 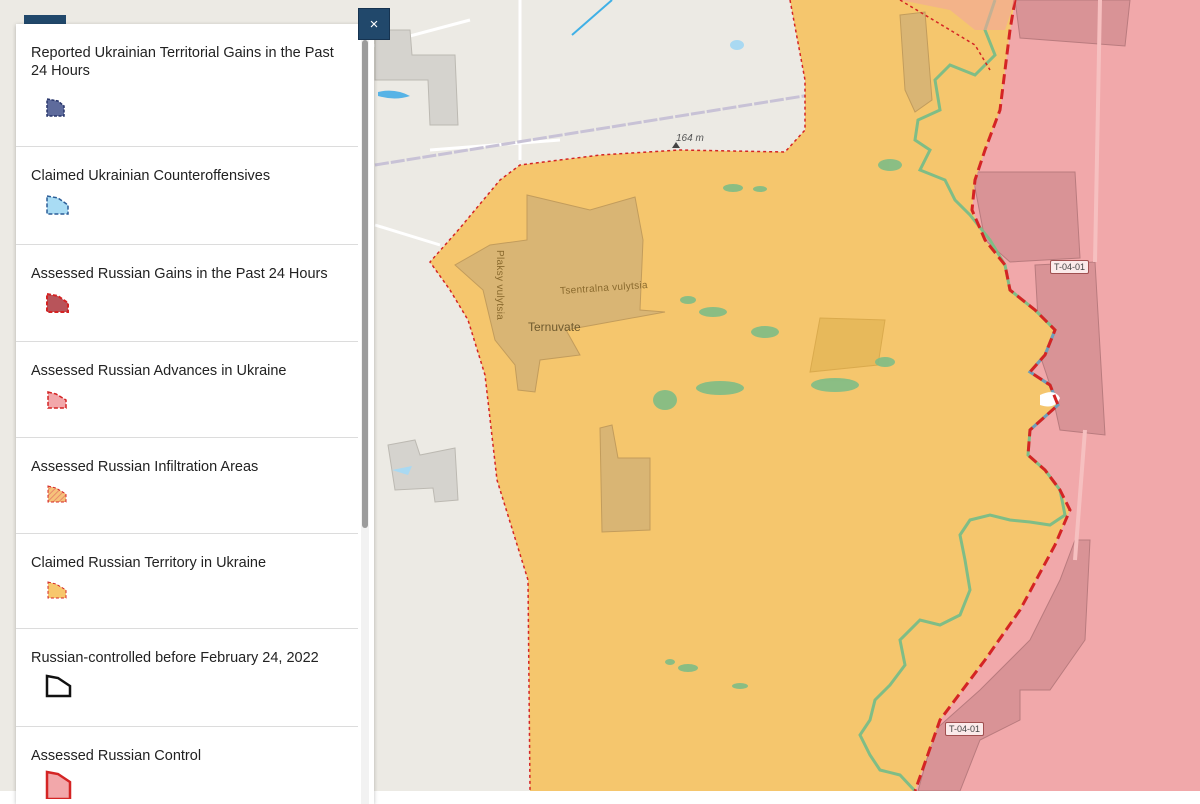 I want to click on pond-north, so click(x=737, y=45).